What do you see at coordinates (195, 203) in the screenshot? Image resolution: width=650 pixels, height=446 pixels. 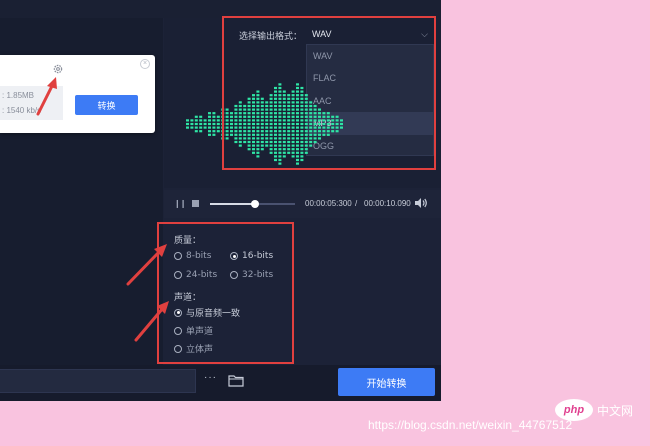 I see `stop-icon` at bounding box center [195, 203].